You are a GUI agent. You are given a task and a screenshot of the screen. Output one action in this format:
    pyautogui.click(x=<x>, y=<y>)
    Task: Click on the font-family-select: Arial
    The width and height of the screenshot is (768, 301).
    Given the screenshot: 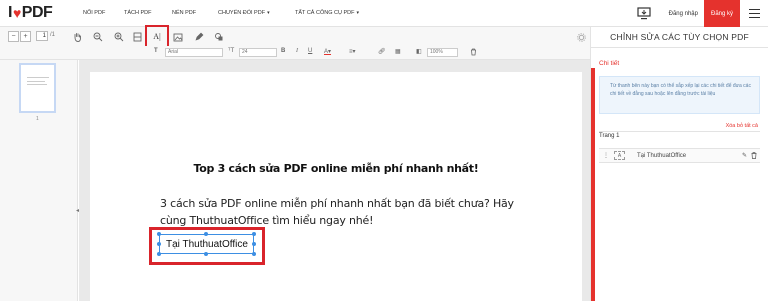 What is the action you would take?
    pyautogui.click(x=194, y=52)
    